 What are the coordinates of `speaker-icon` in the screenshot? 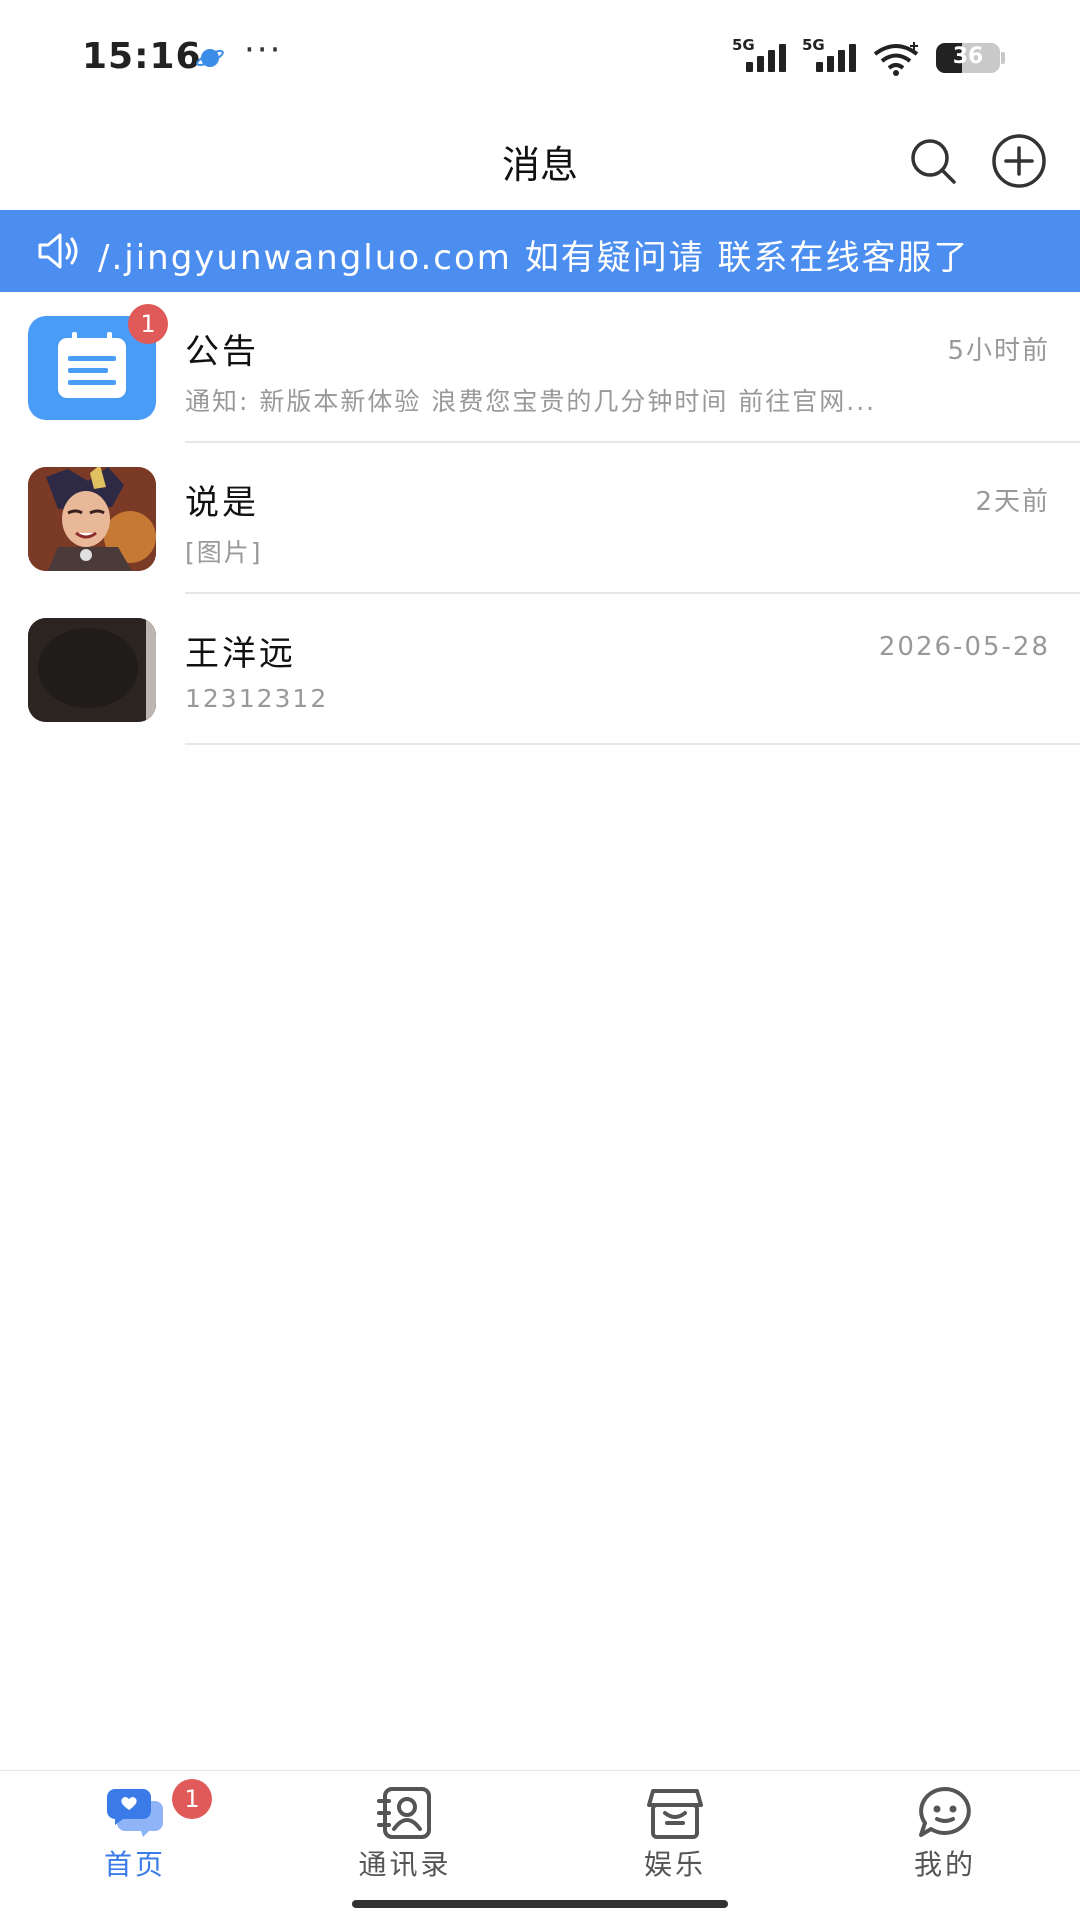 It's located at (58, 251).